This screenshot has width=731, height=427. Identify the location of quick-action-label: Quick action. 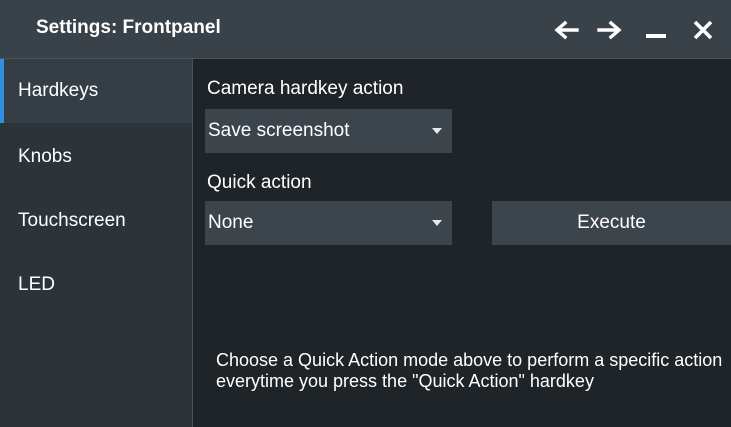
(259, 182).